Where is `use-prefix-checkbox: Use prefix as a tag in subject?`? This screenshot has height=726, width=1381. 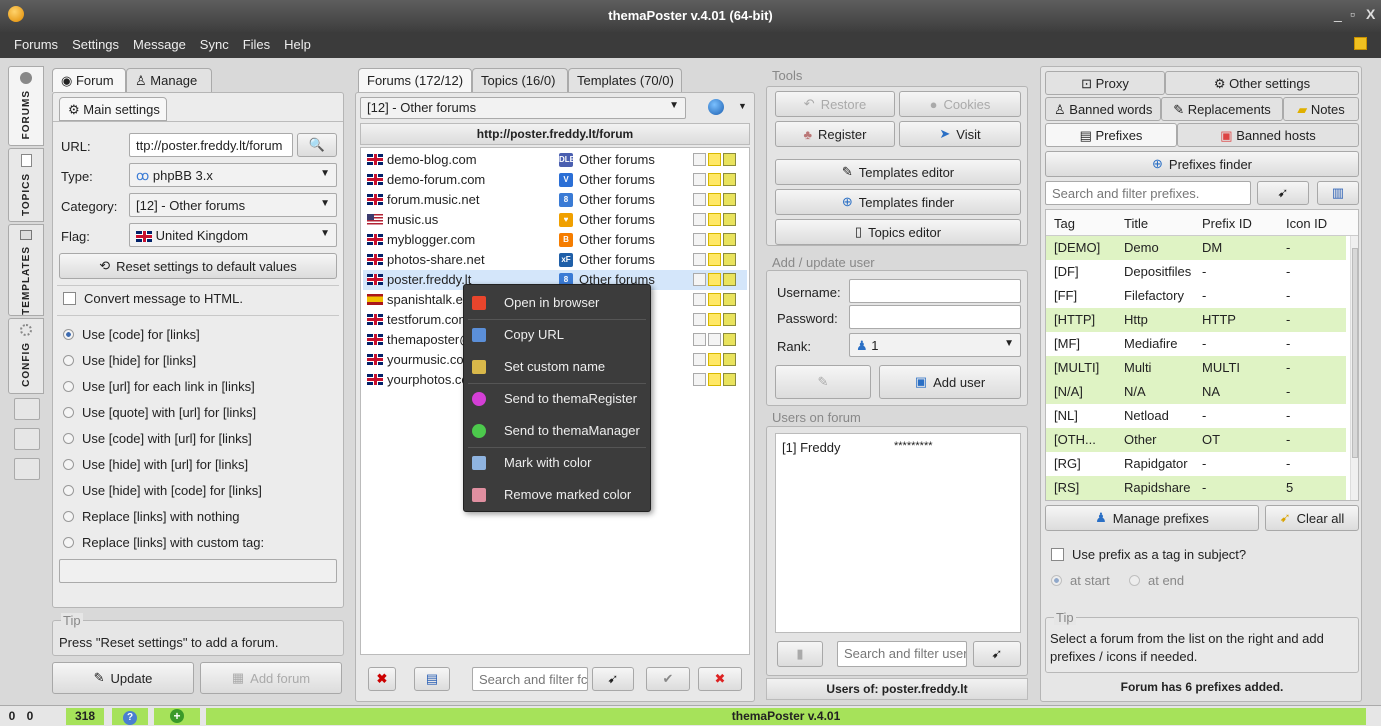 use-prefix-checkbox: Use prefix as a tag in subject? is located at coordinates (1148, 554).